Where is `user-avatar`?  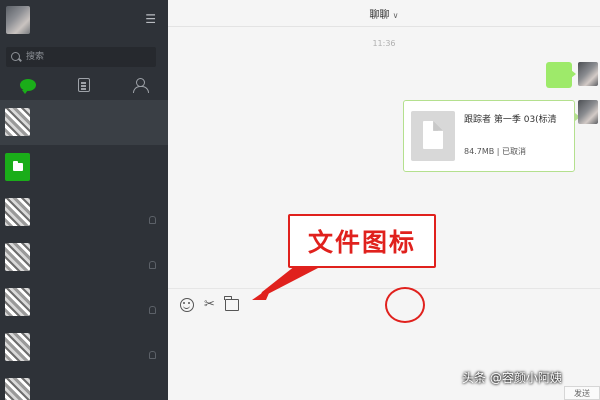 user-avatar is located at coordinates (18, 20).